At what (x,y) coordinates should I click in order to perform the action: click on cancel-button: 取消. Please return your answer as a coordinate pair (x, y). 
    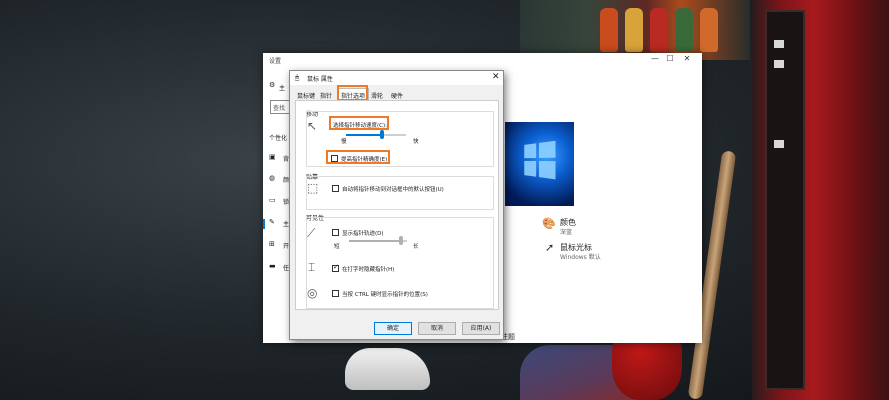
    Looking at the image, I should click on (437, 328).